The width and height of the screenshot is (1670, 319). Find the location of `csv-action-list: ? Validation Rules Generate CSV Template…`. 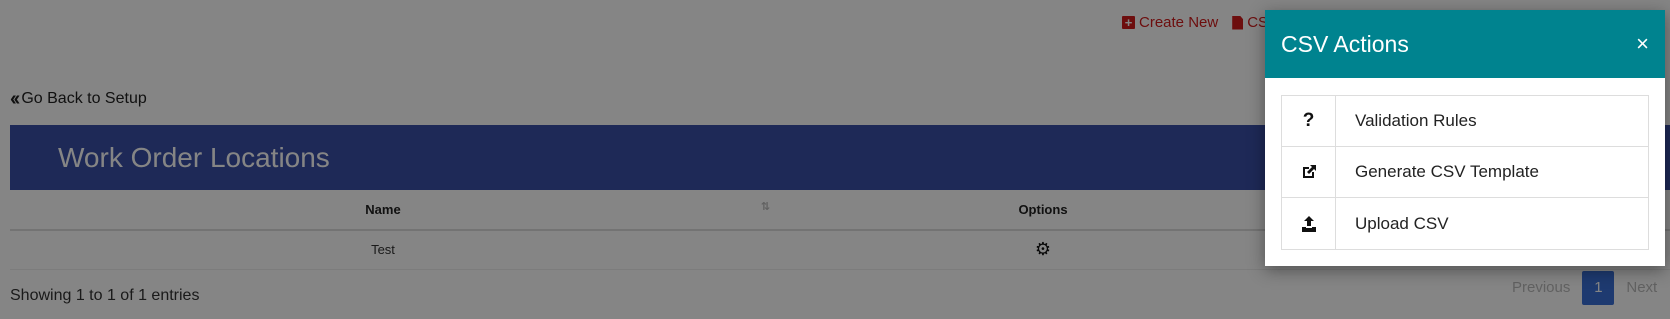

csv-action-list: ? Validation Rules Generate CSV Template… is located at coordinates (1465, 172).